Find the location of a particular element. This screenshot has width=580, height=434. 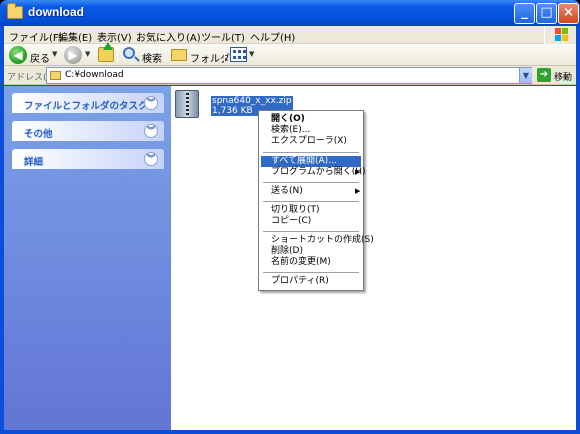

task-group-title: その他 is located at coordinates (38, 134).